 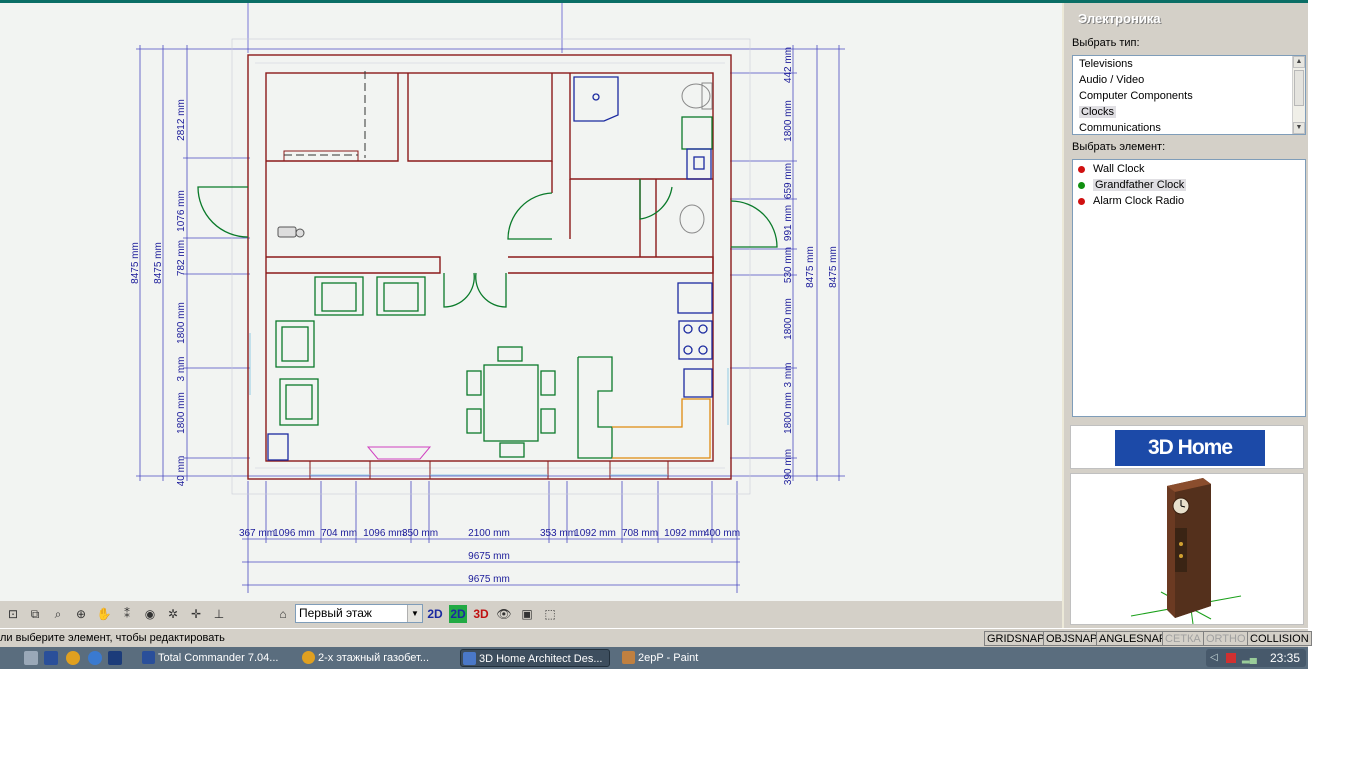 What do you see at coordinates (788, 375) in the screenshot?
I see `dim-right-seg-7: 3 mm` at bounding box center [788, 375].